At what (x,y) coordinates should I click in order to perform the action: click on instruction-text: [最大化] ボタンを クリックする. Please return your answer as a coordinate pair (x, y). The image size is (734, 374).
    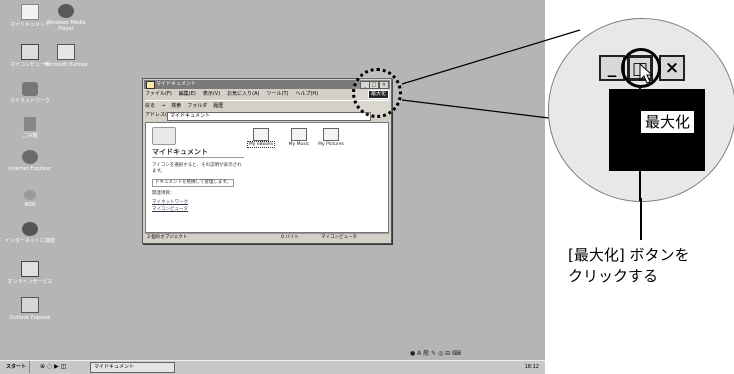
    Looking at the image, I should click on (628, 266).